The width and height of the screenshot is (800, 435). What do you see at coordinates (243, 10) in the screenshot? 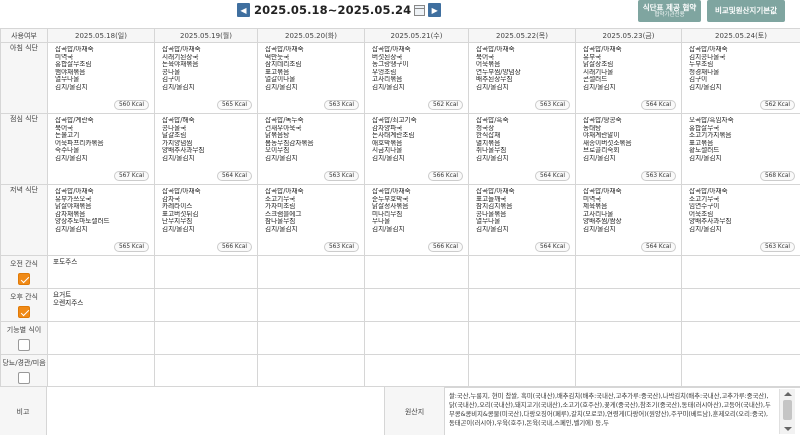
I see `prev-week-button: ◀` at bounding box center [243, 10].